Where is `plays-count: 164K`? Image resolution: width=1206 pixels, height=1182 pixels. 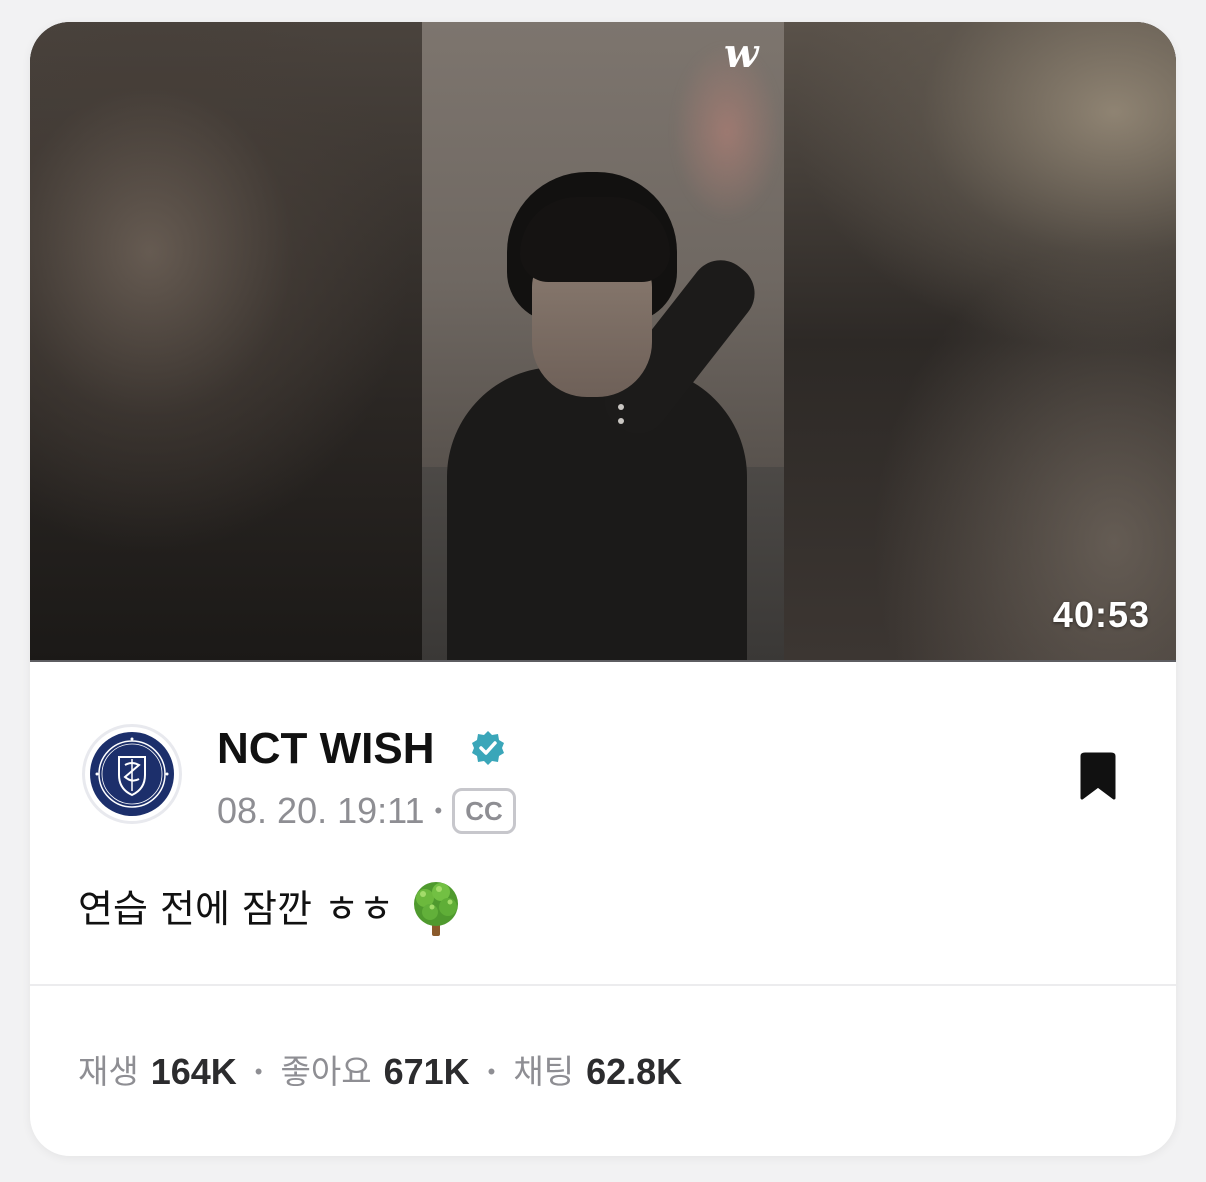
plays-count: 164K is located at coordinates (193, 1071).